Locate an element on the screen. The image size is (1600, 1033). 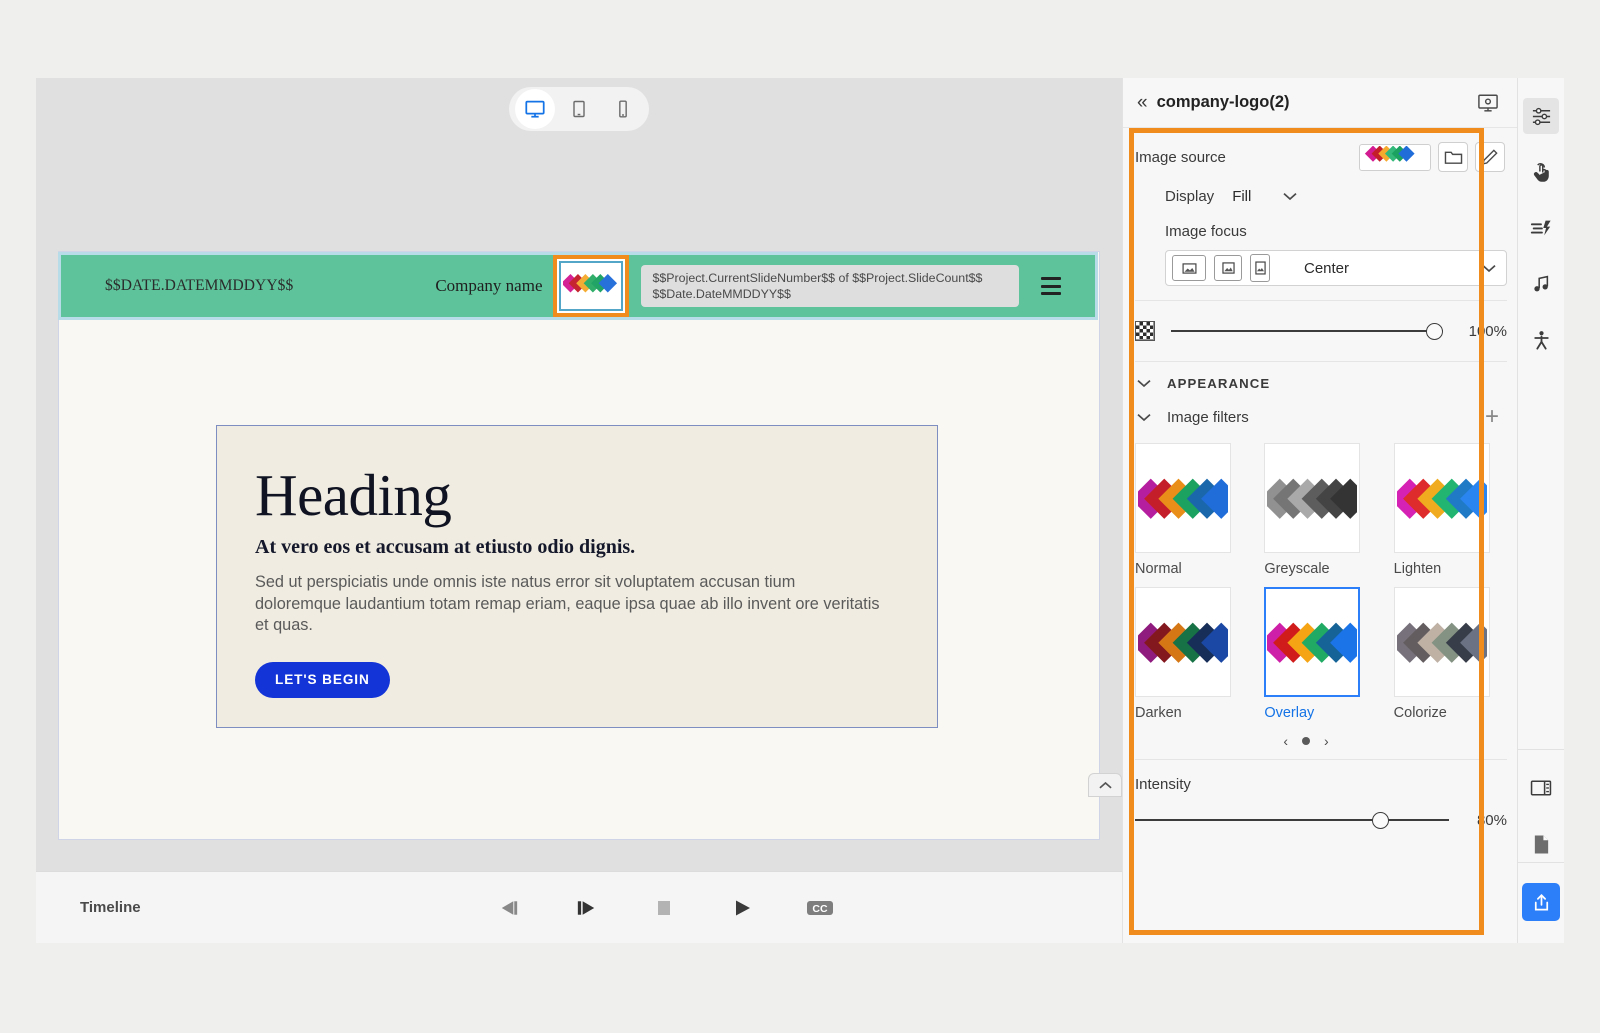
timeline-label: Timeline is located at coordinates (110, 907).